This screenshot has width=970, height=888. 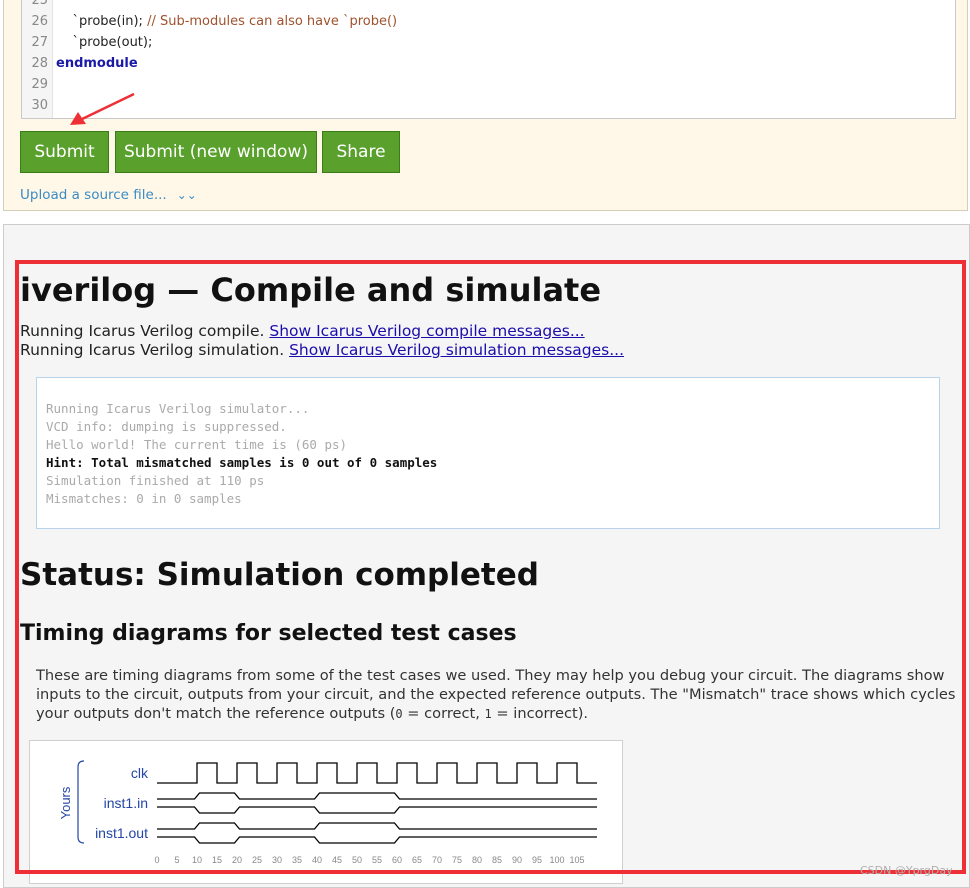 What do you see at coordinates (39, 4) in the screenshot?
I see `line-number: 25` at bounding box center [39, 4].